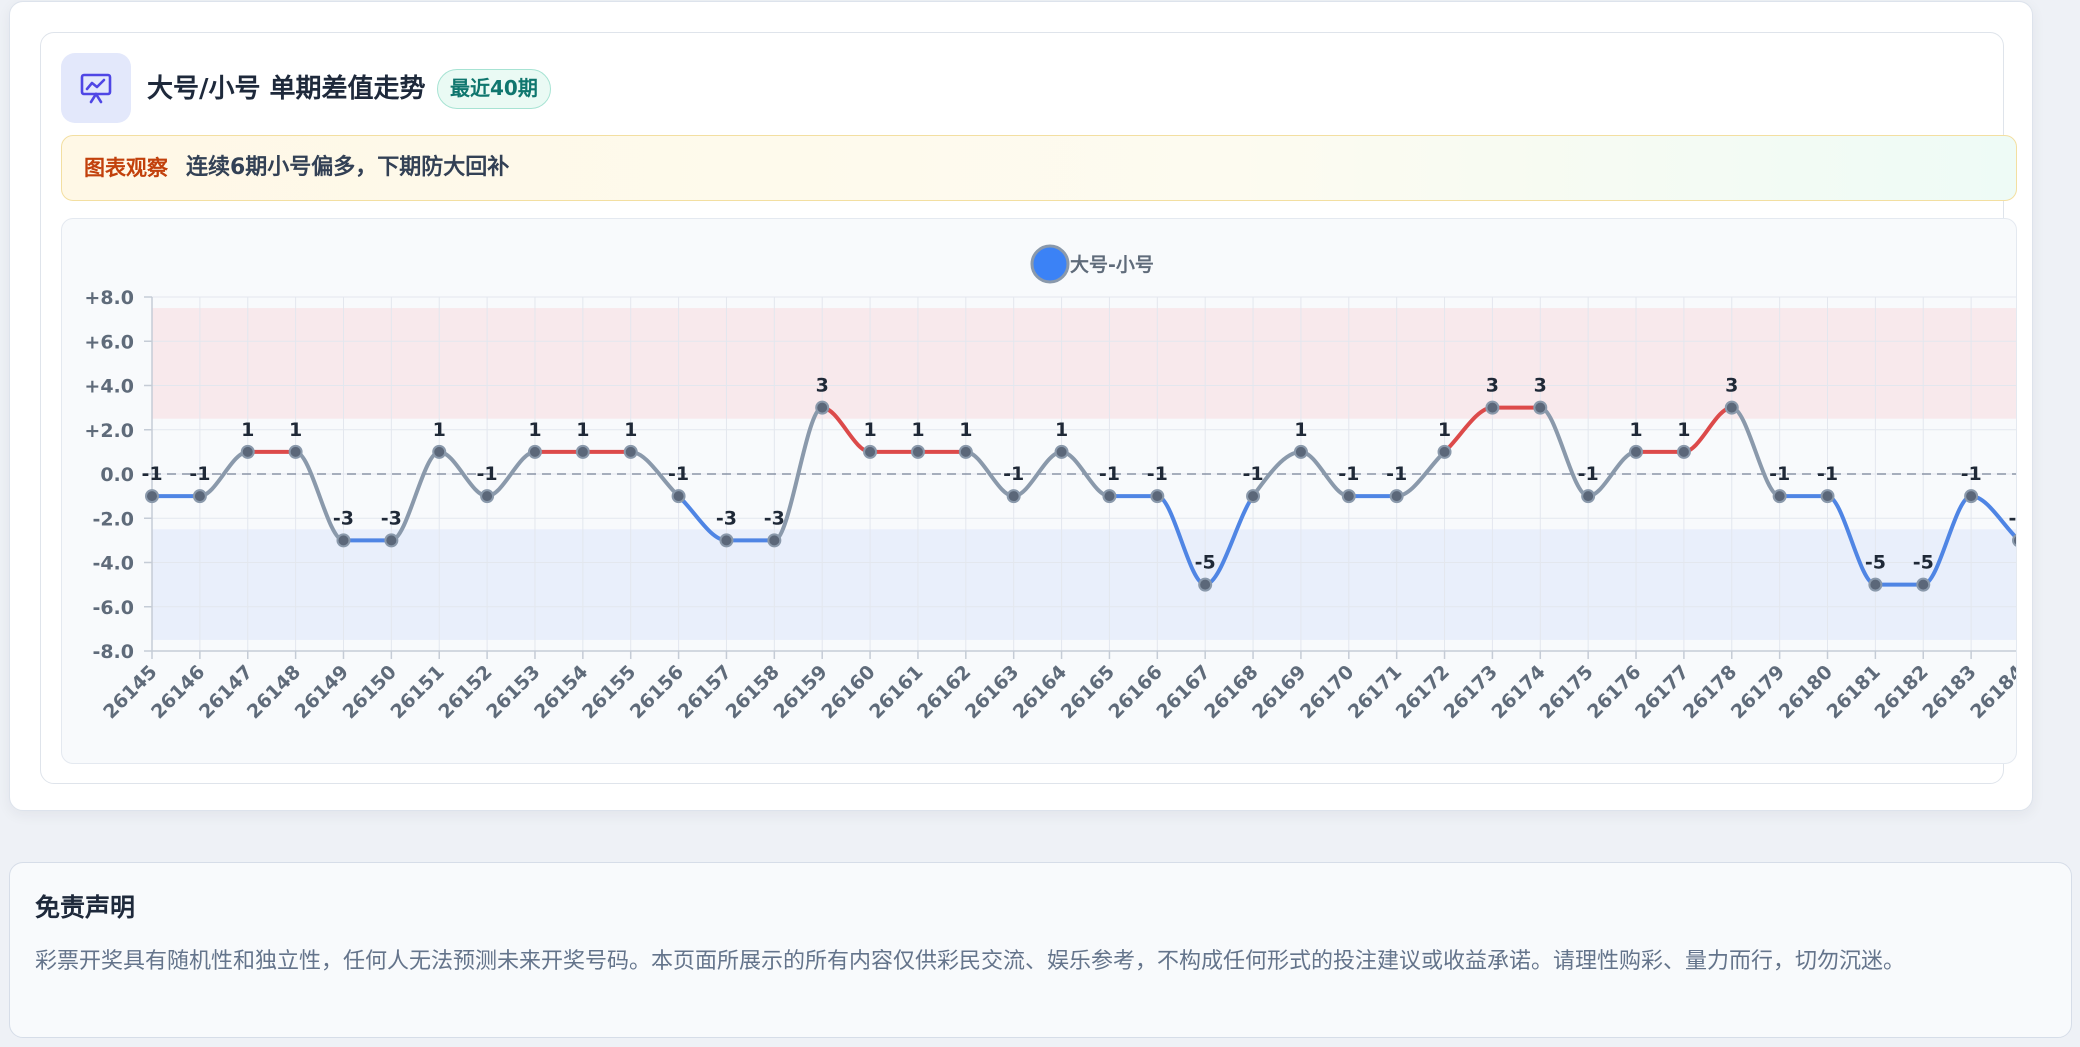  Describe the element at coordinates (1050, 264) in the screenshot. I see `legend-marker` at that location.